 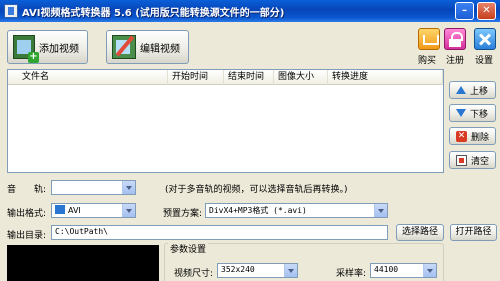 What do you see at coordinates (124, 47) in the screenshot?
I see `film-edit-icon` at bounding box center [124, 47].